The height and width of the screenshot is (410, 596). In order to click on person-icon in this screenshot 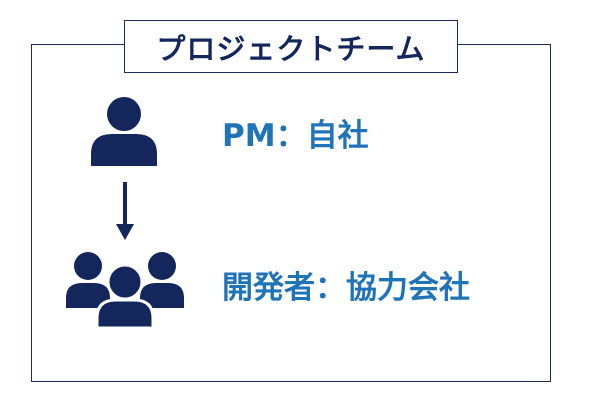, I will do `click(124, 131)`.